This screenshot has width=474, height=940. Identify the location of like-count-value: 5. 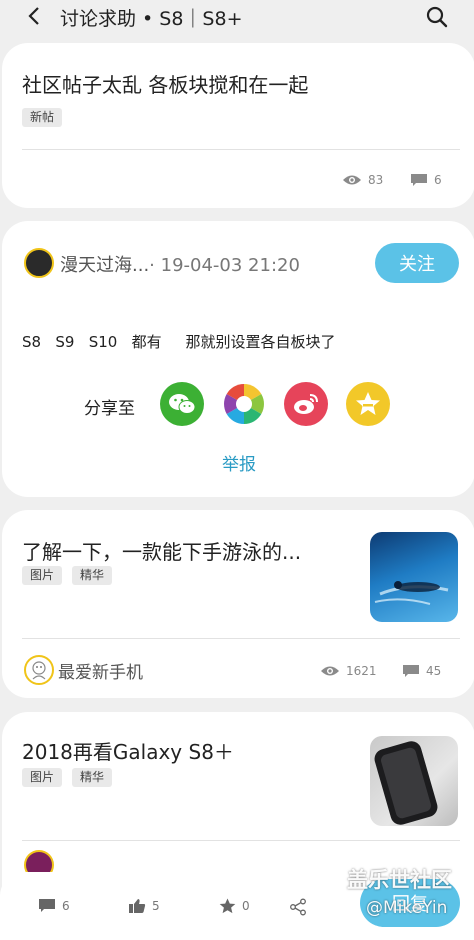
(156, 906).